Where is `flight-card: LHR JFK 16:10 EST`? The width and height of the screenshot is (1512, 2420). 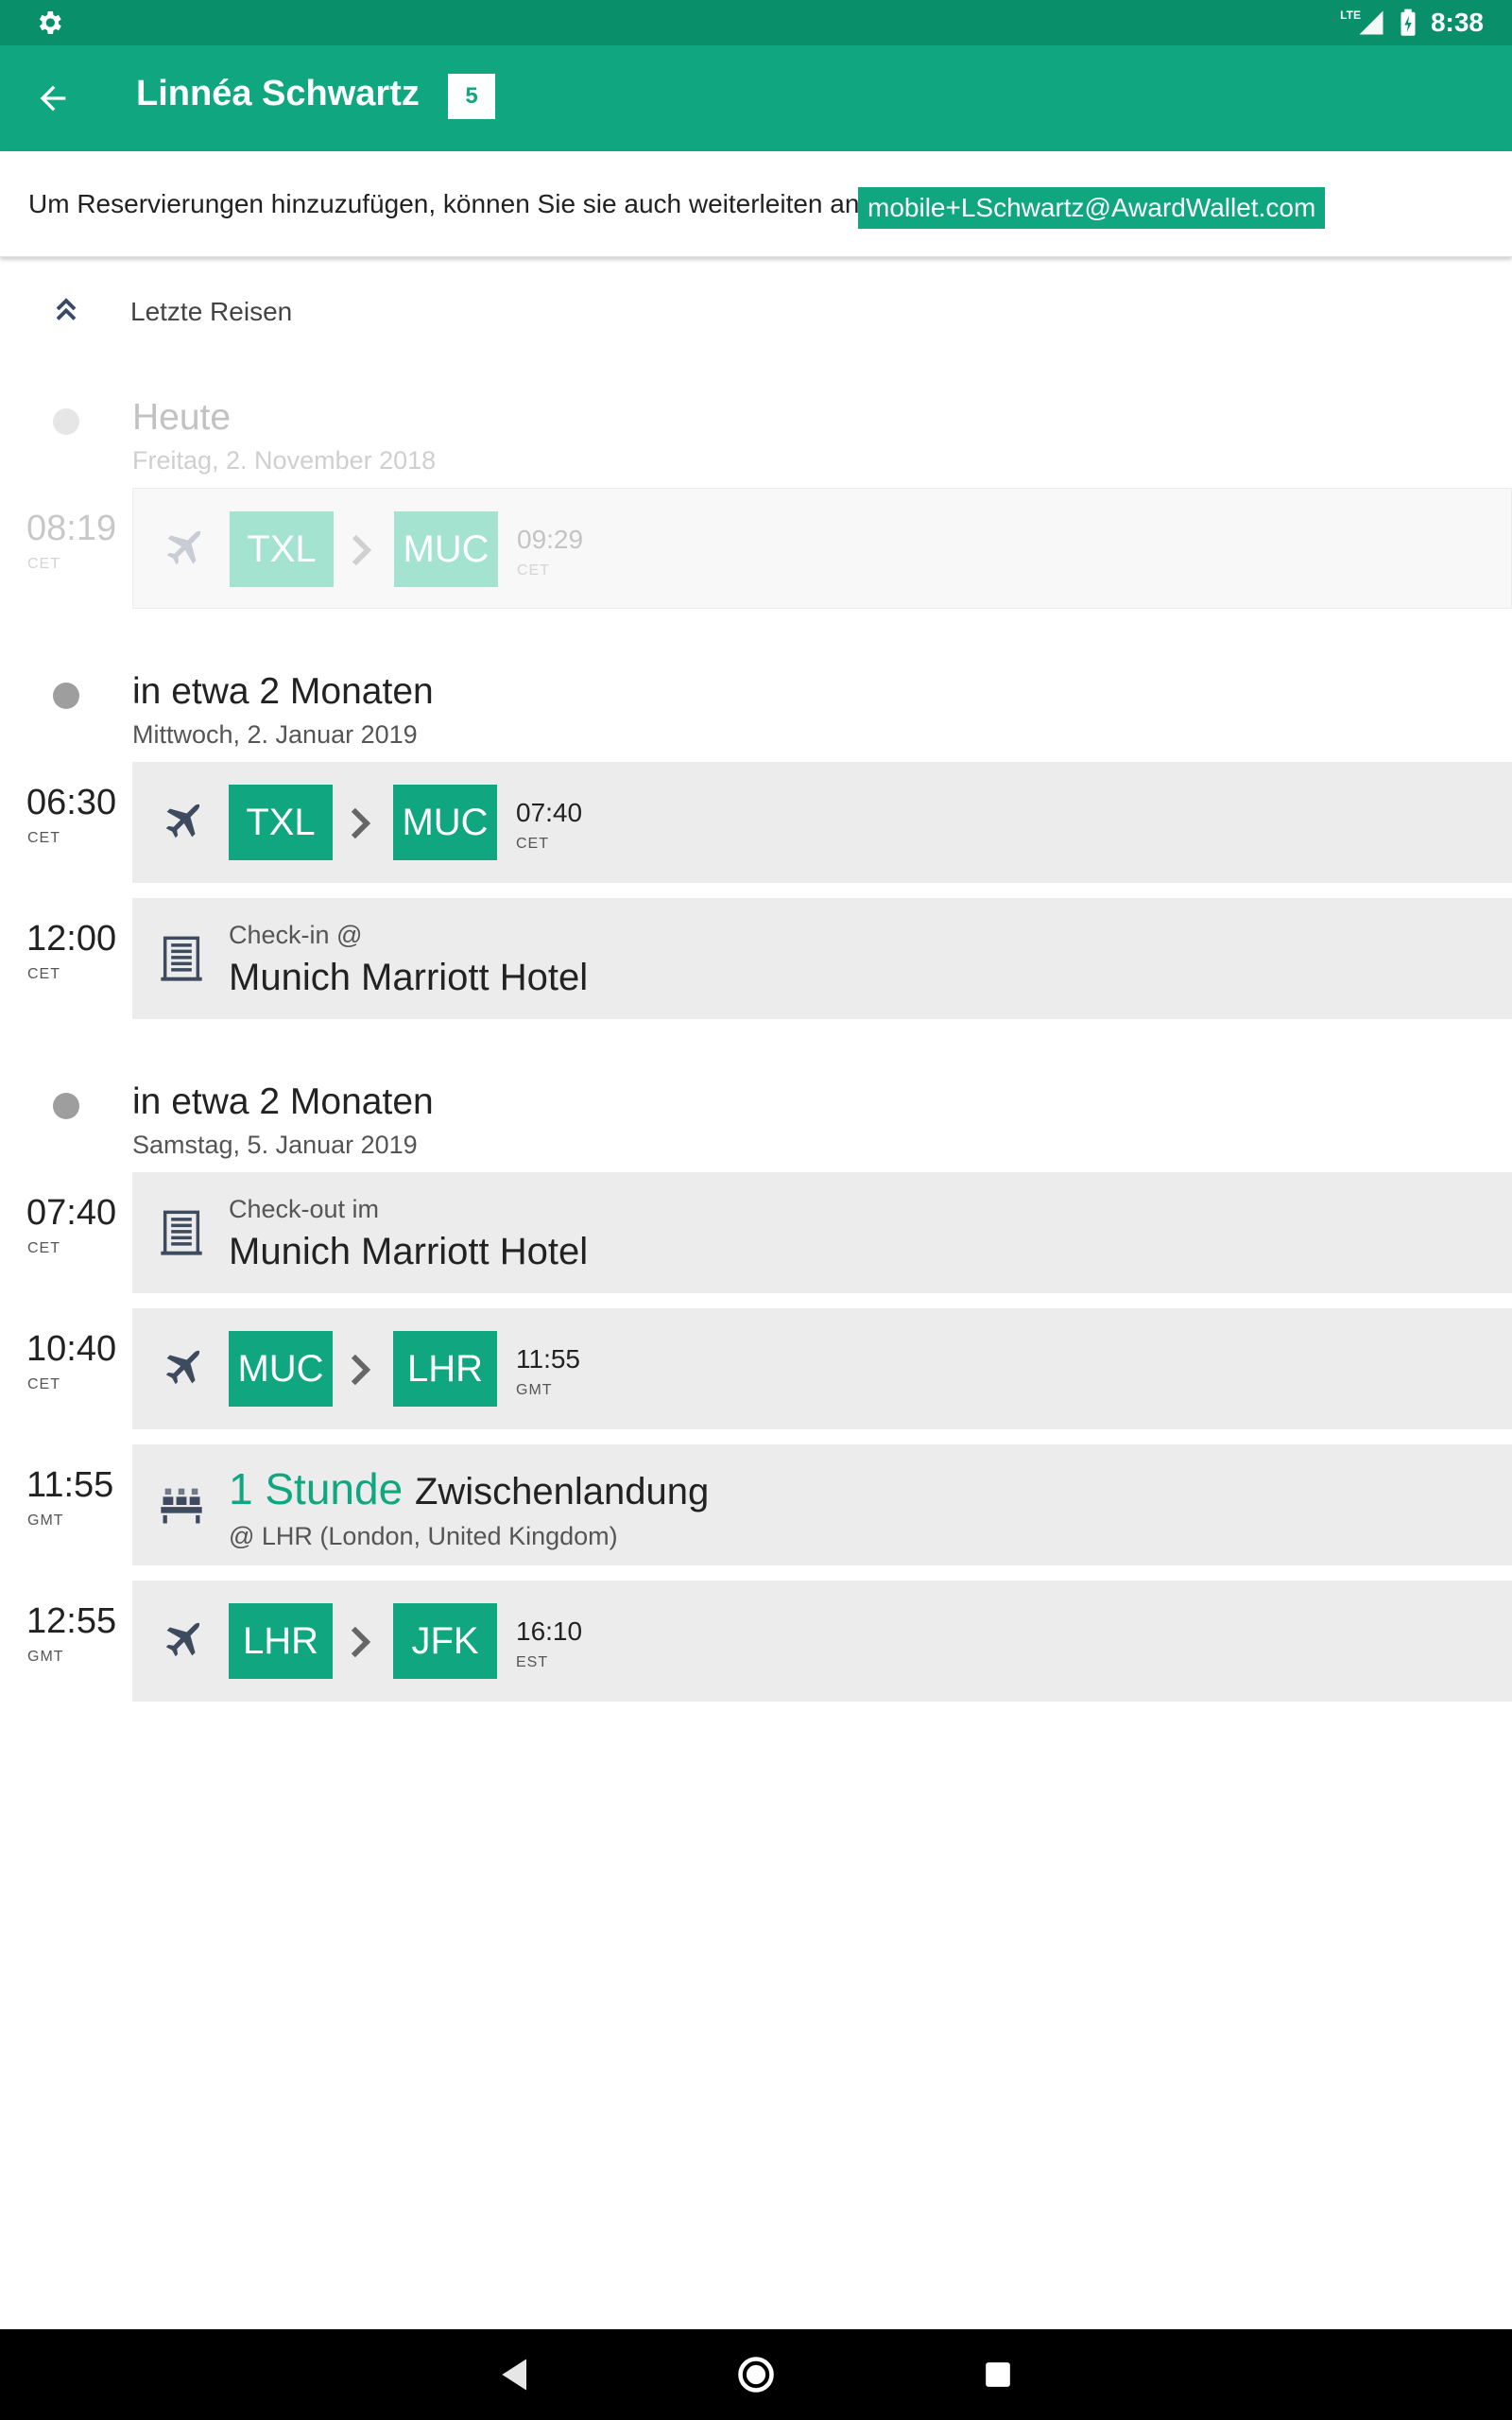 flight-card: LHR JFK 16:10 EST is located at coordinates (822, 1641).